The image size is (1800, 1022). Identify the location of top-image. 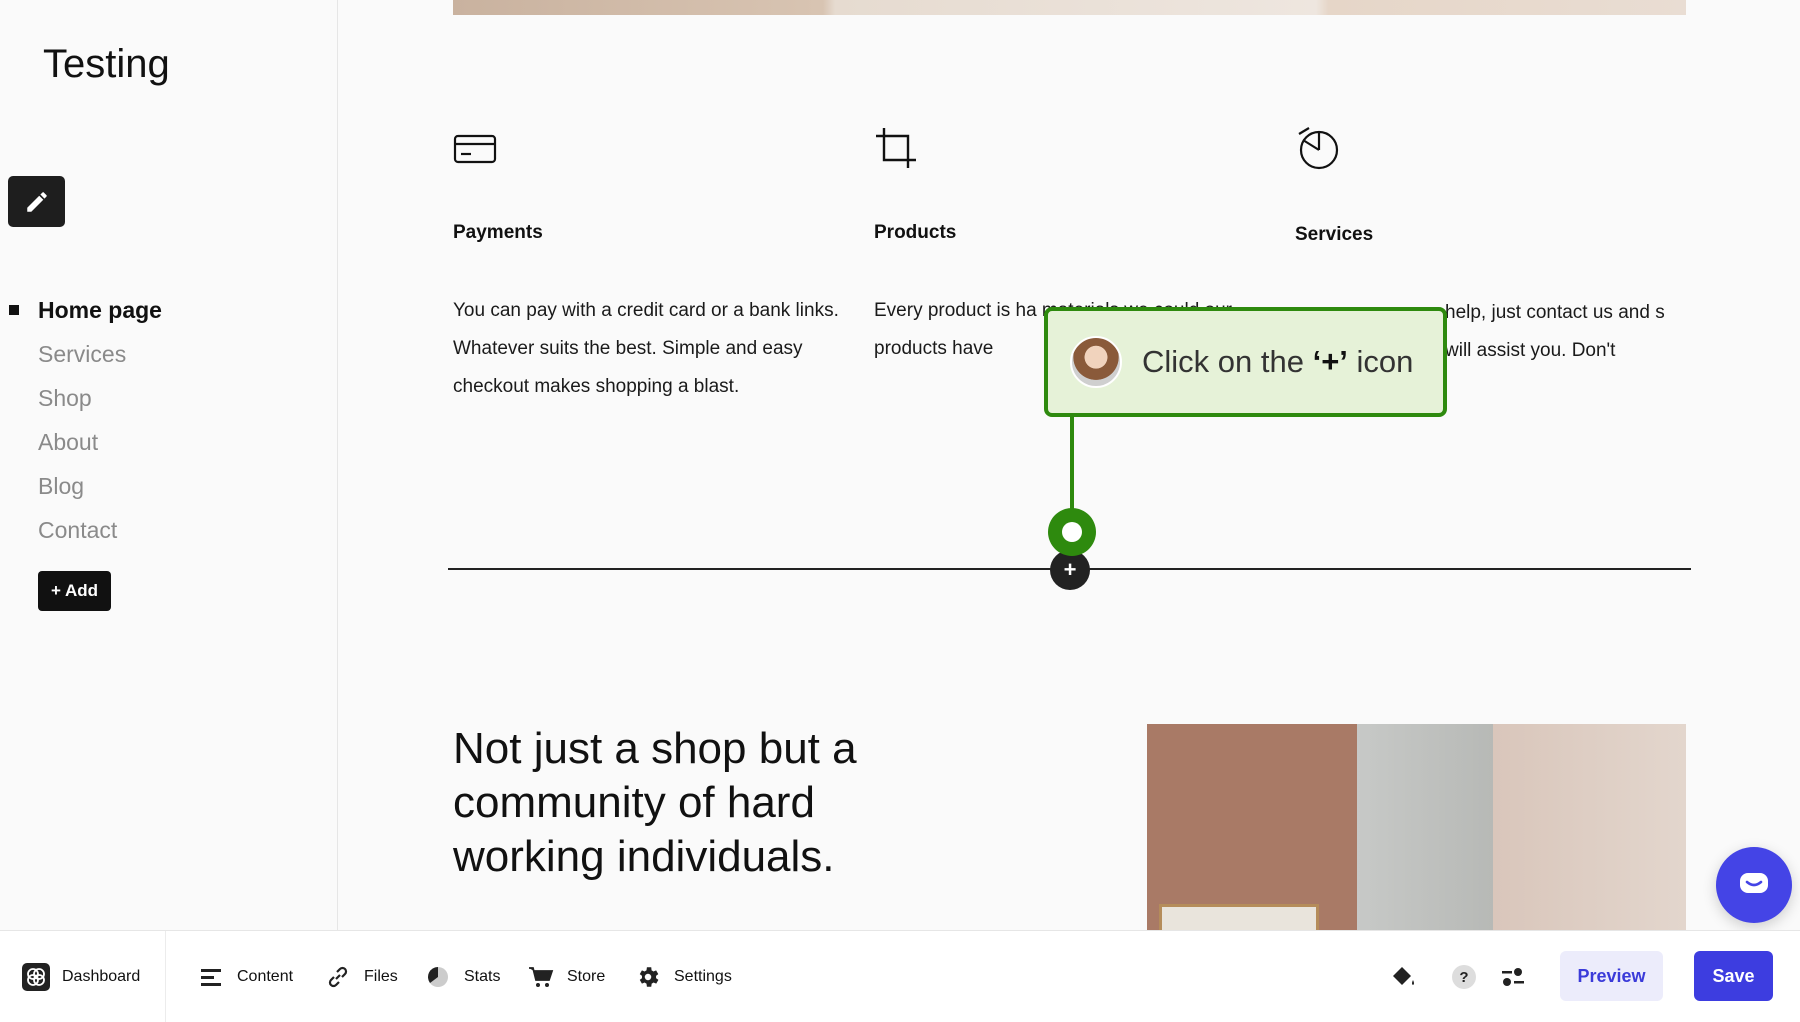
(1069, 7).